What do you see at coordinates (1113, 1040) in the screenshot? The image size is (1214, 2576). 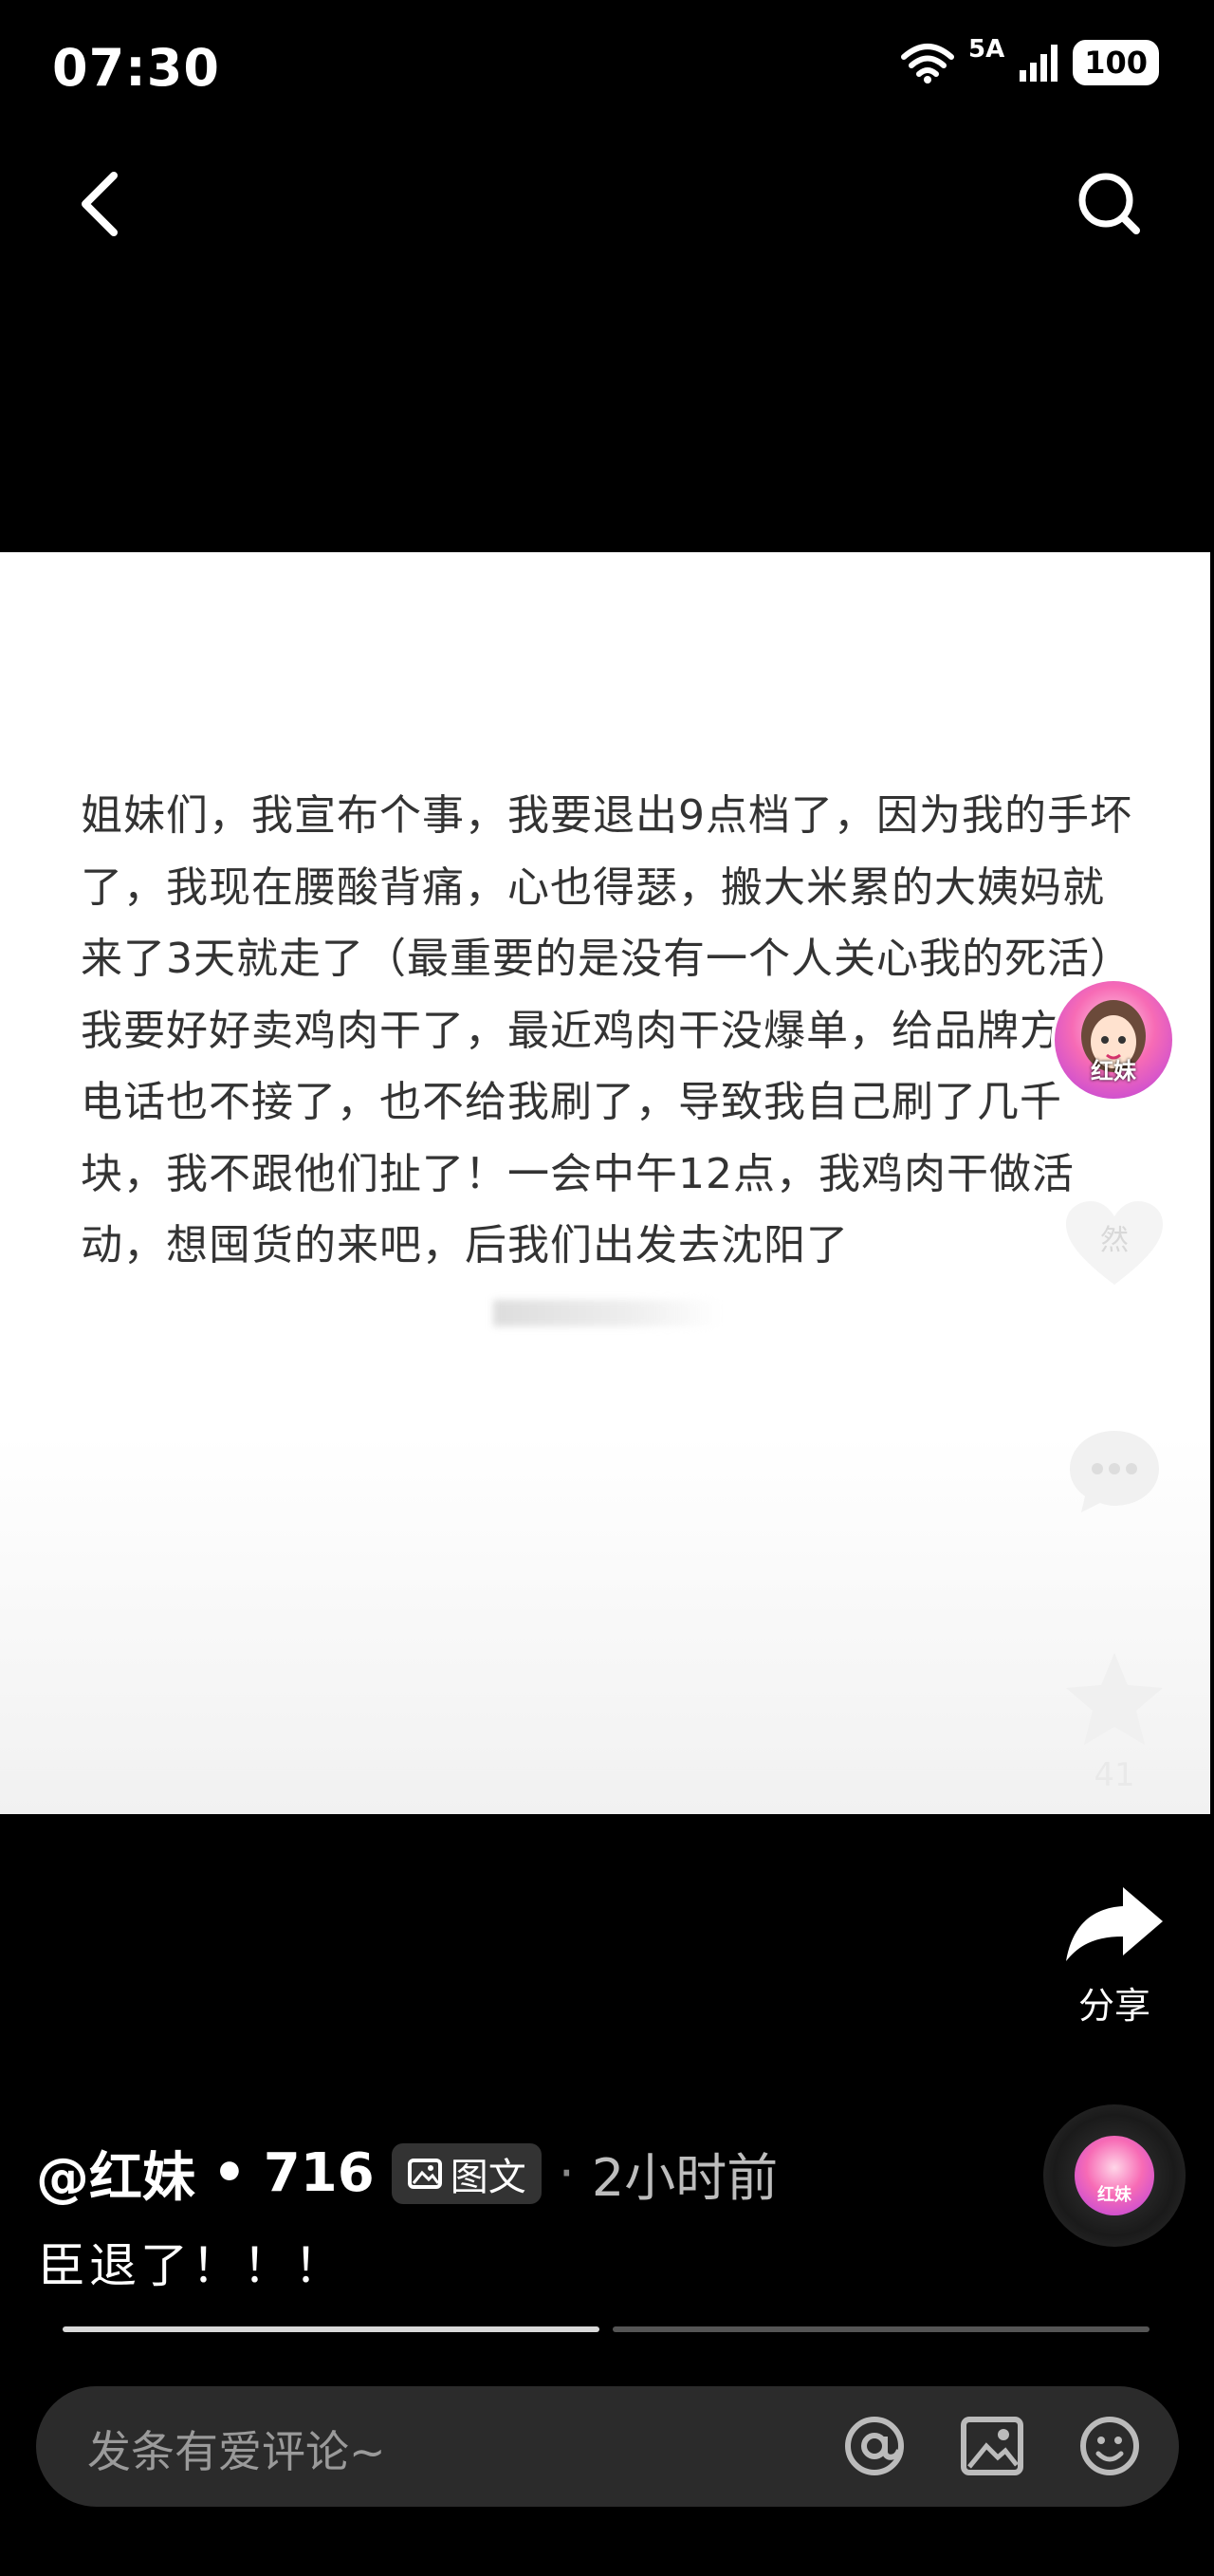 I see `author-avatar: 红妹` at bounding box center [1113, 1040].